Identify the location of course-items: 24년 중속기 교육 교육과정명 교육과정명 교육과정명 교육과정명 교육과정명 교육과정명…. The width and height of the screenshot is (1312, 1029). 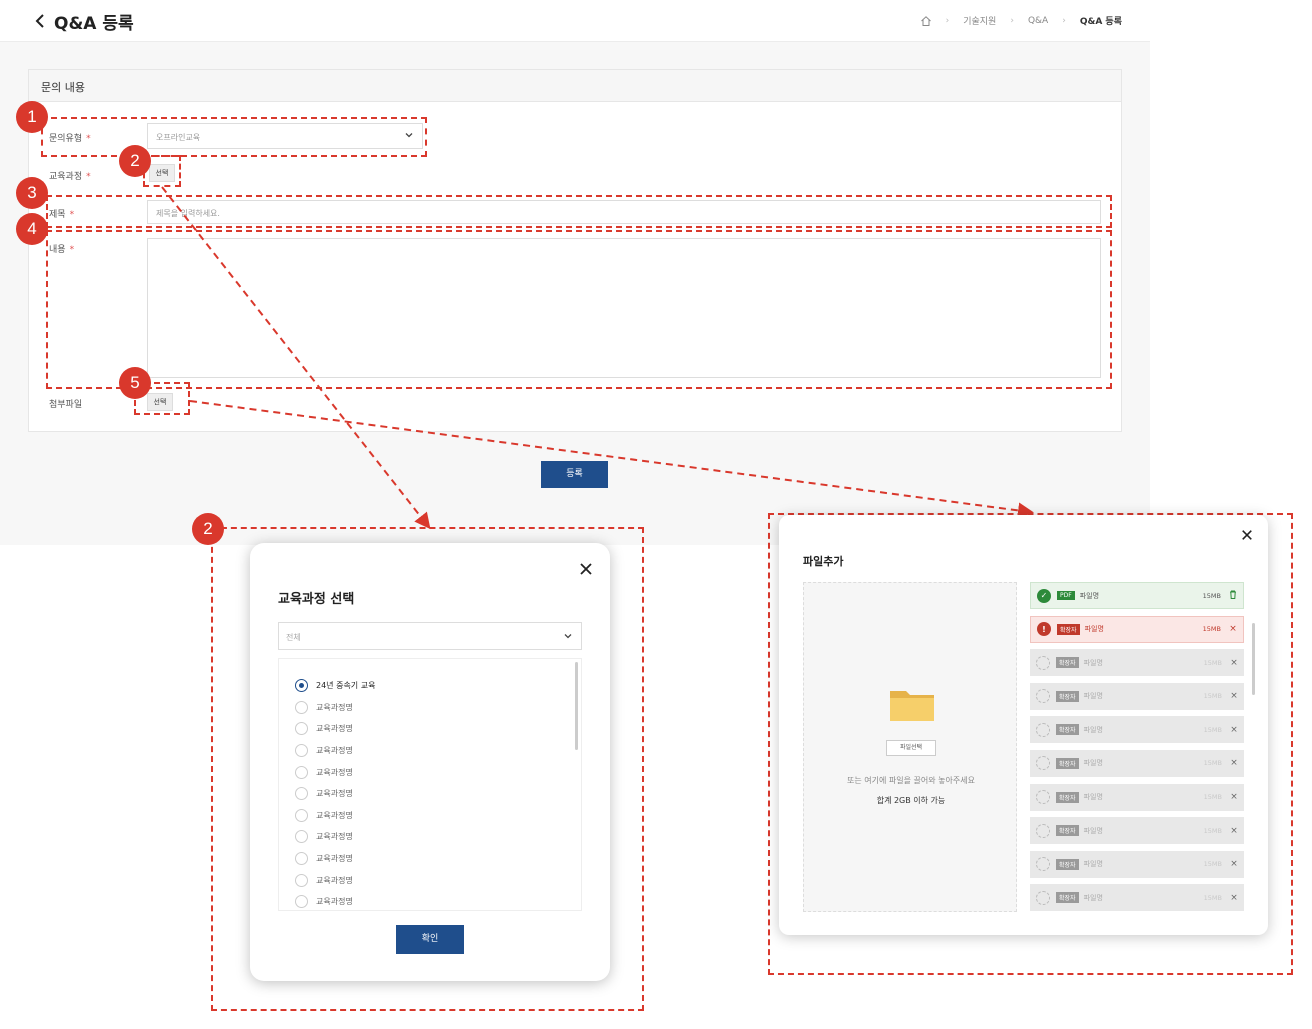
(335, 792).